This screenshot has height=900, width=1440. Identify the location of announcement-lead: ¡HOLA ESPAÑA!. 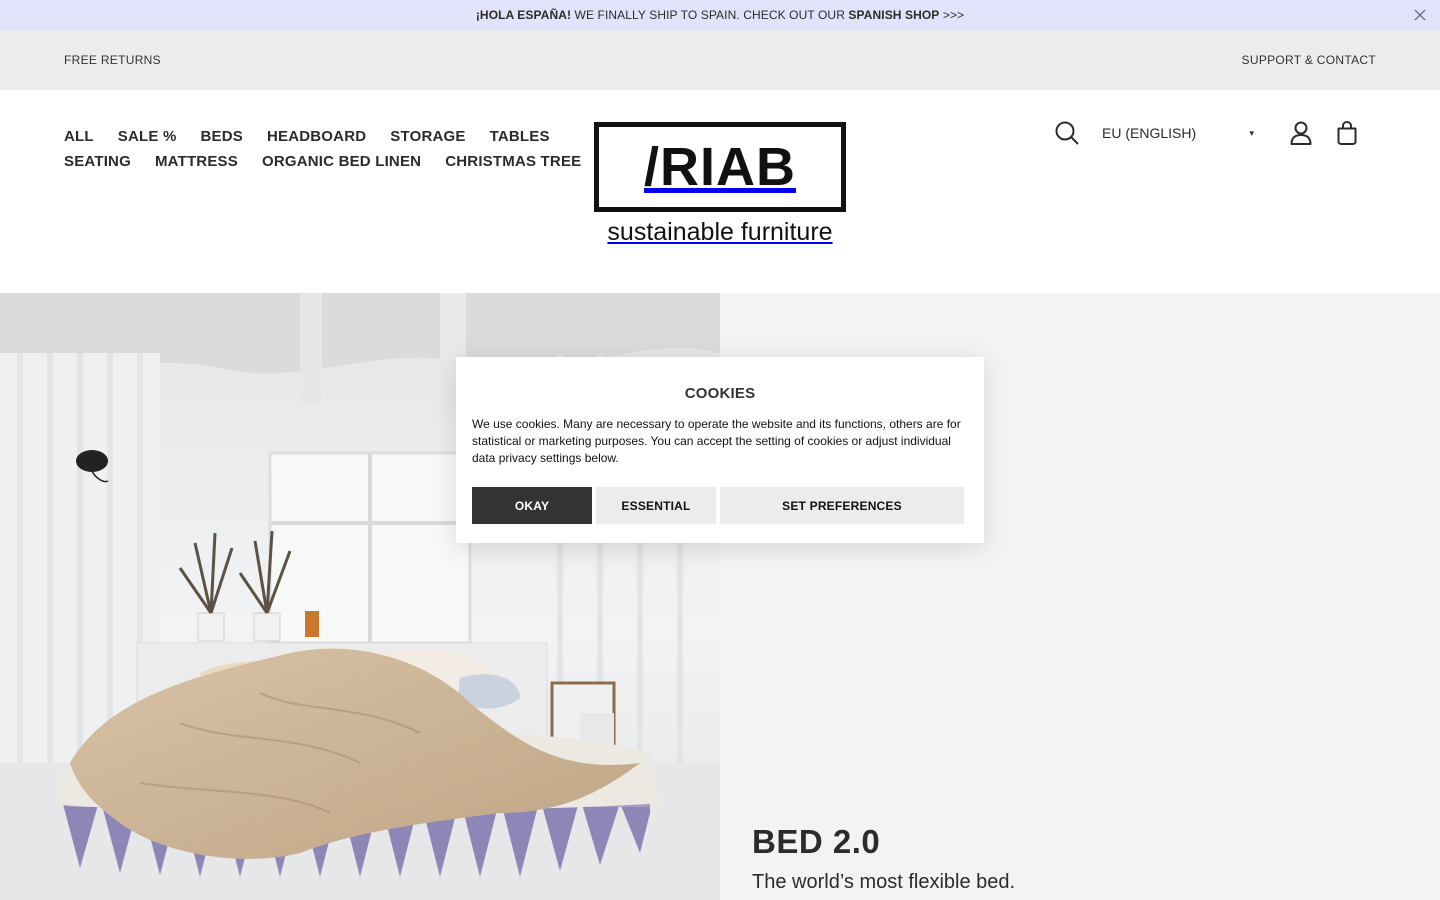
(523, 15).